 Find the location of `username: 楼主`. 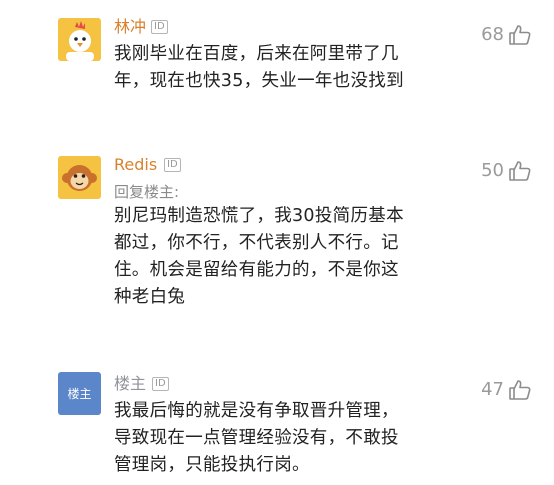

username: 楼主 is located at coordinates (130, 384).